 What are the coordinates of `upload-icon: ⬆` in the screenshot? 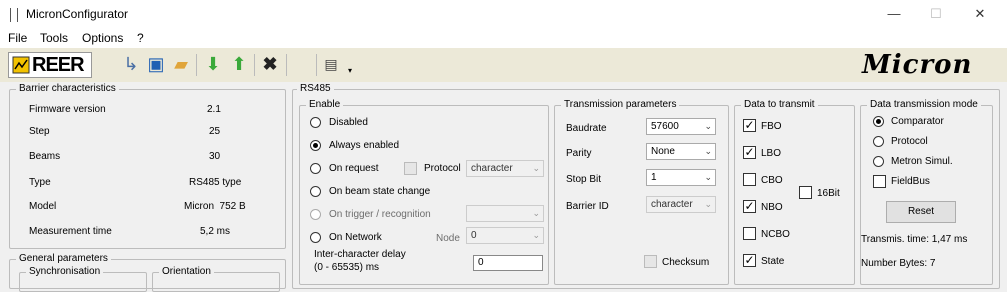 It's located at (239, 64).